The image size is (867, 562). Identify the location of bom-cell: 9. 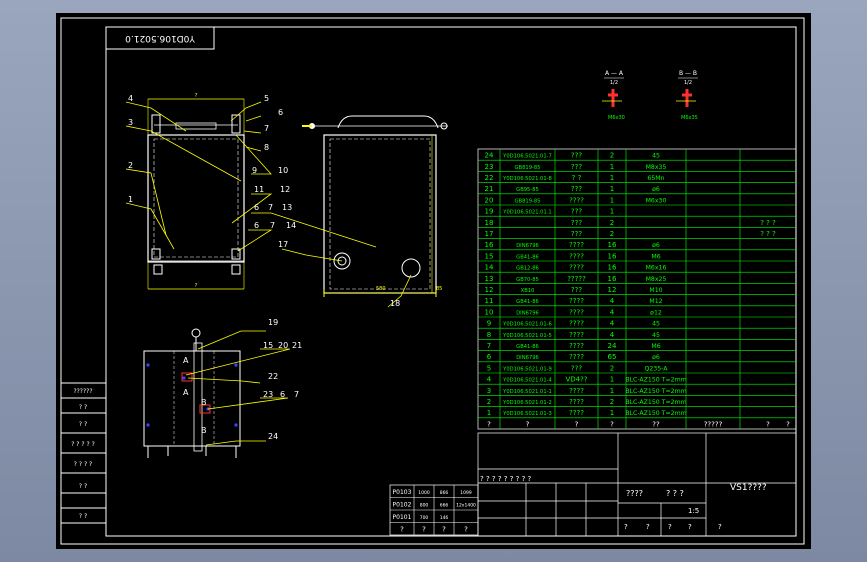
(489, 324).